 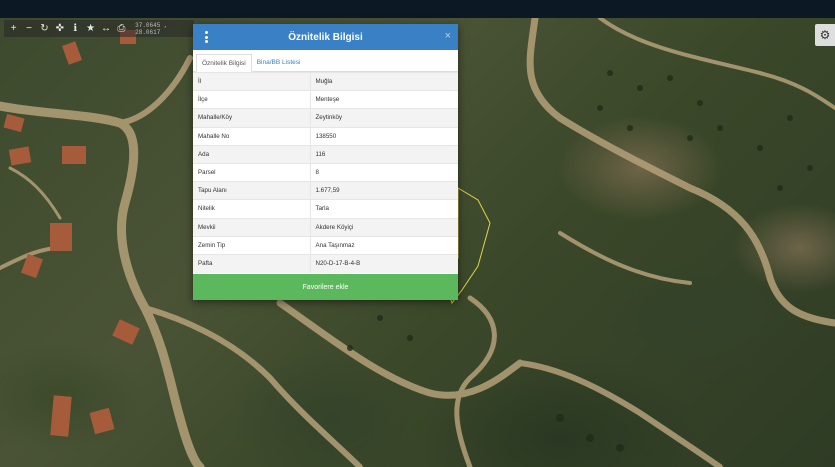 What do you see at coordinates (384, 263) in the screenshot?
I see `row-value: N20-D-17-B-4-B` at bounding box center [384, 263].